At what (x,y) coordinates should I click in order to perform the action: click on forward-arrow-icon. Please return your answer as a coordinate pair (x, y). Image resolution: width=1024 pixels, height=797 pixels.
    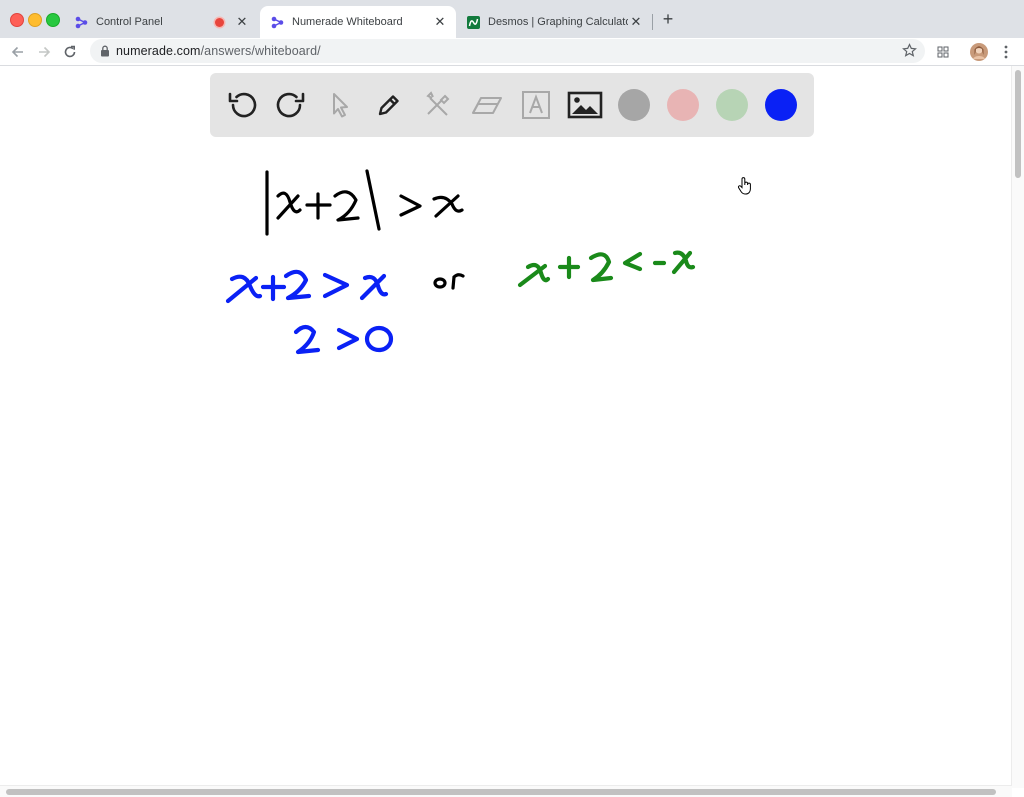
    Looking at the image, I should click on (45, 52).